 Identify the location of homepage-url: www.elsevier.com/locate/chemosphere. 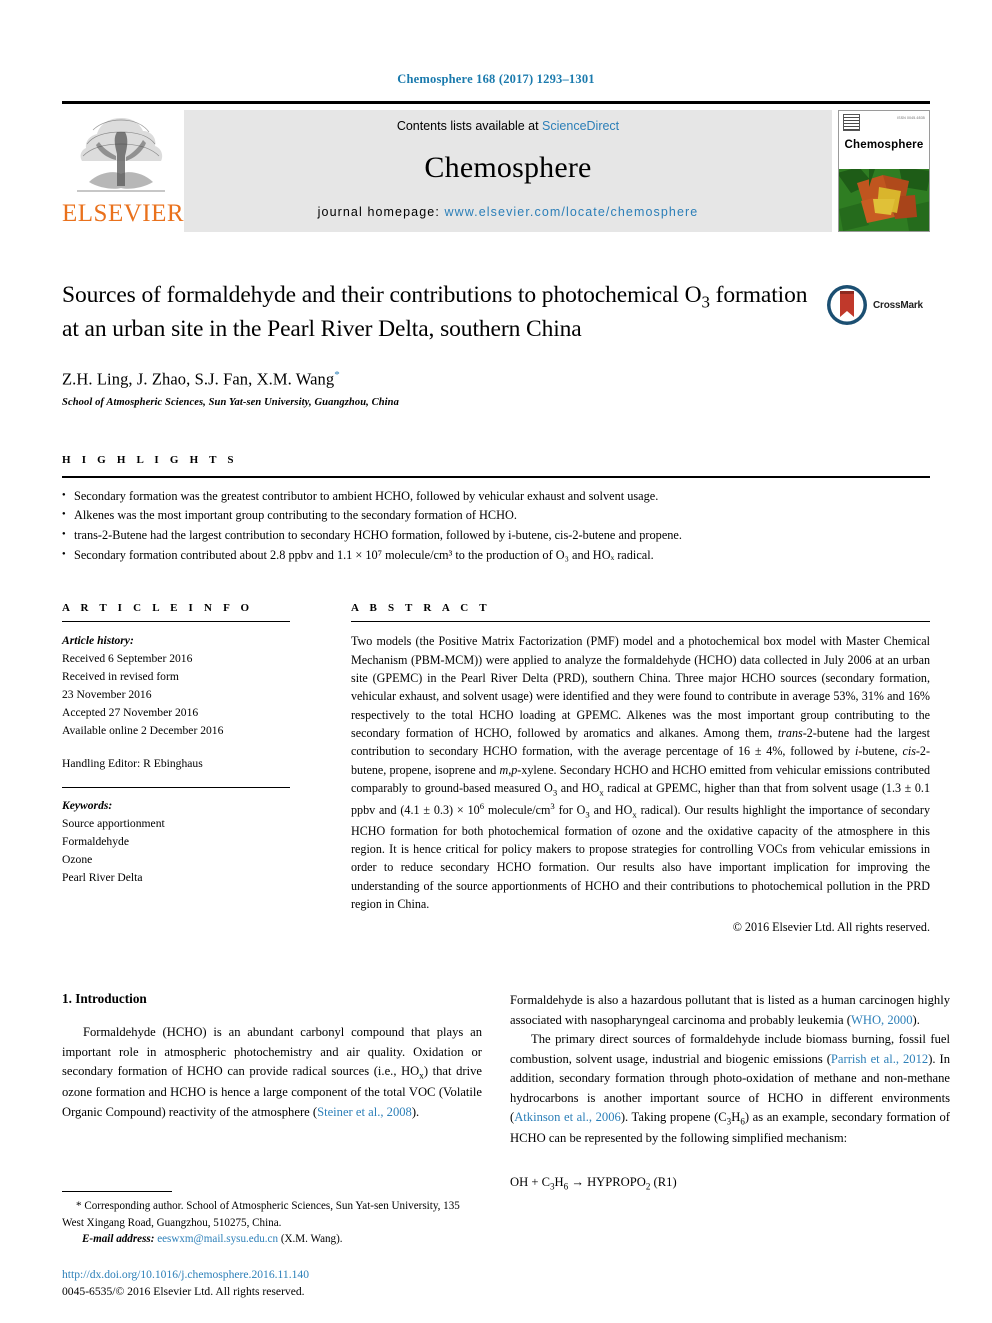
(571, 212).